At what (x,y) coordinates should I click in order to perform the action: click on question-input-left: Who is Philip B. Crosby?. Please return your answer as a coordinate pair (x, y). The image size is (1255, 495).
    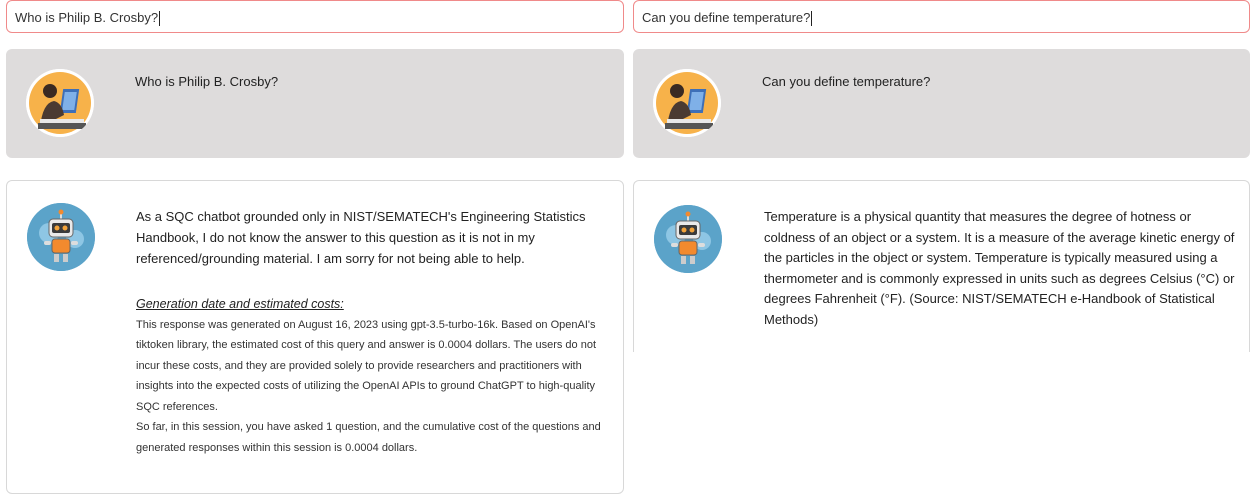
    Looking at the image, I should click on (315, 16).